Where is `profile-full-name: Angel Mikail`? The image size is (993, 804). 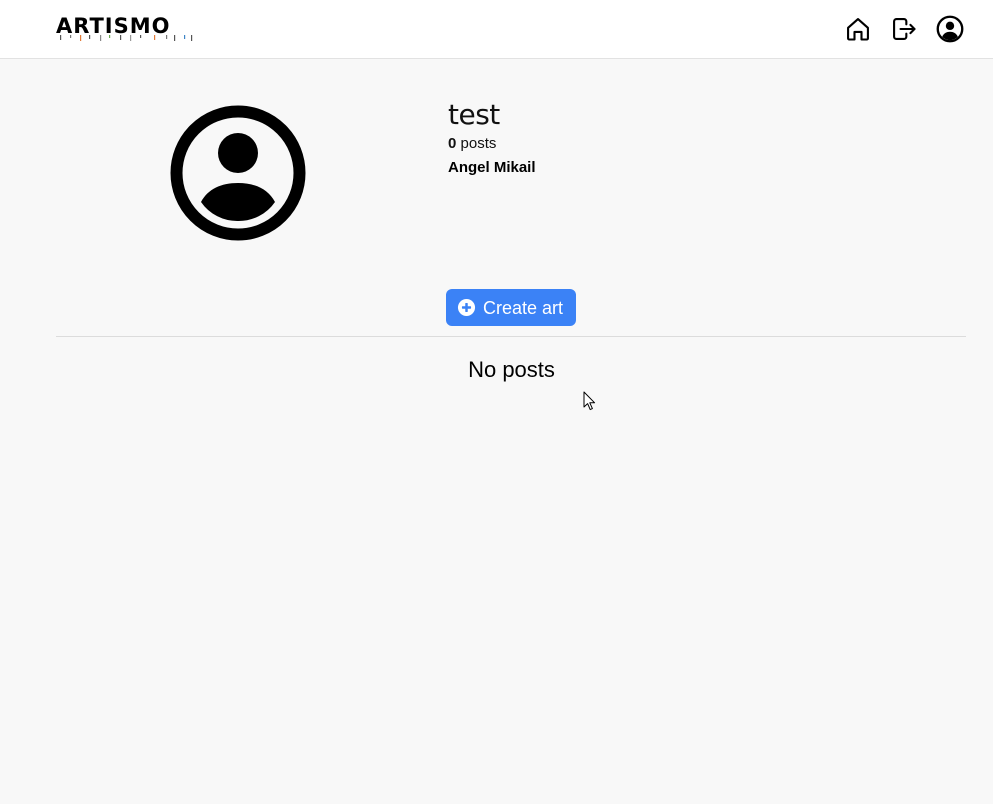 profile-full-name: Angel Mikail is located at coordinates (492, 167).